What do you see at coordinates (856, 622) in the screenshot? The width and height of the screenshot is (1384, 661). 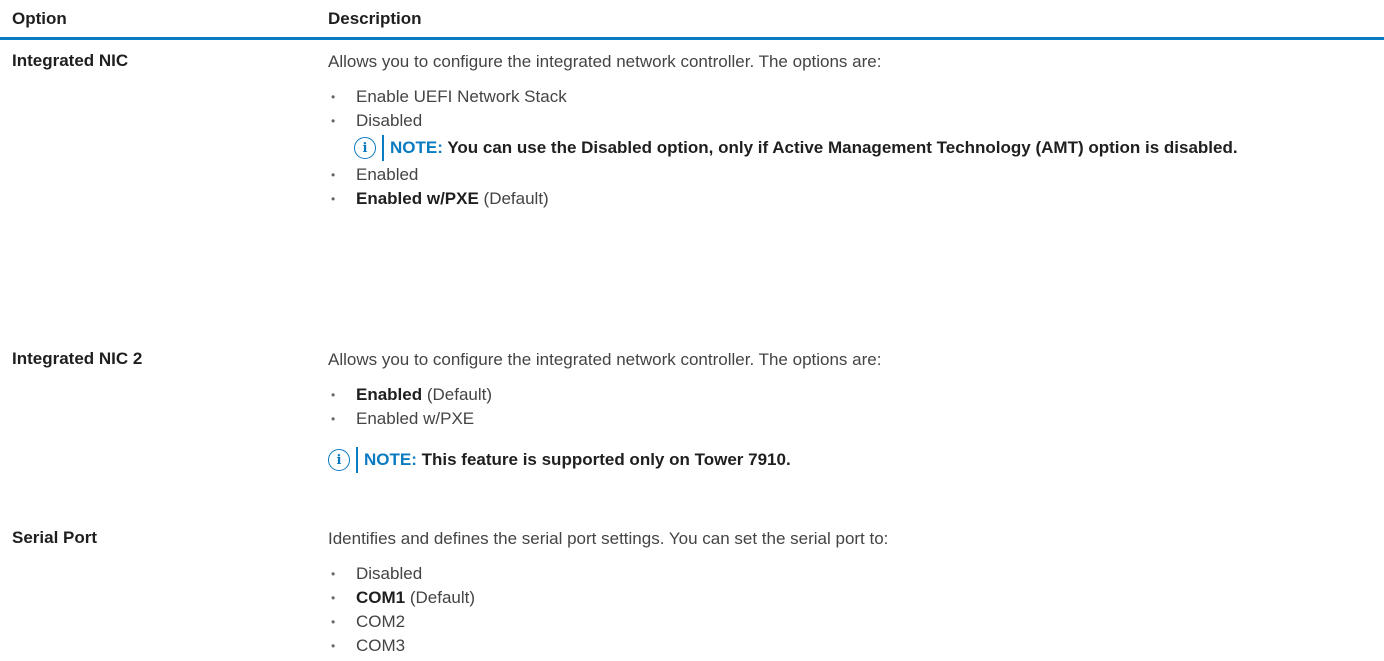 I see `list-item: • COM2` at bounding box center [856, 622].